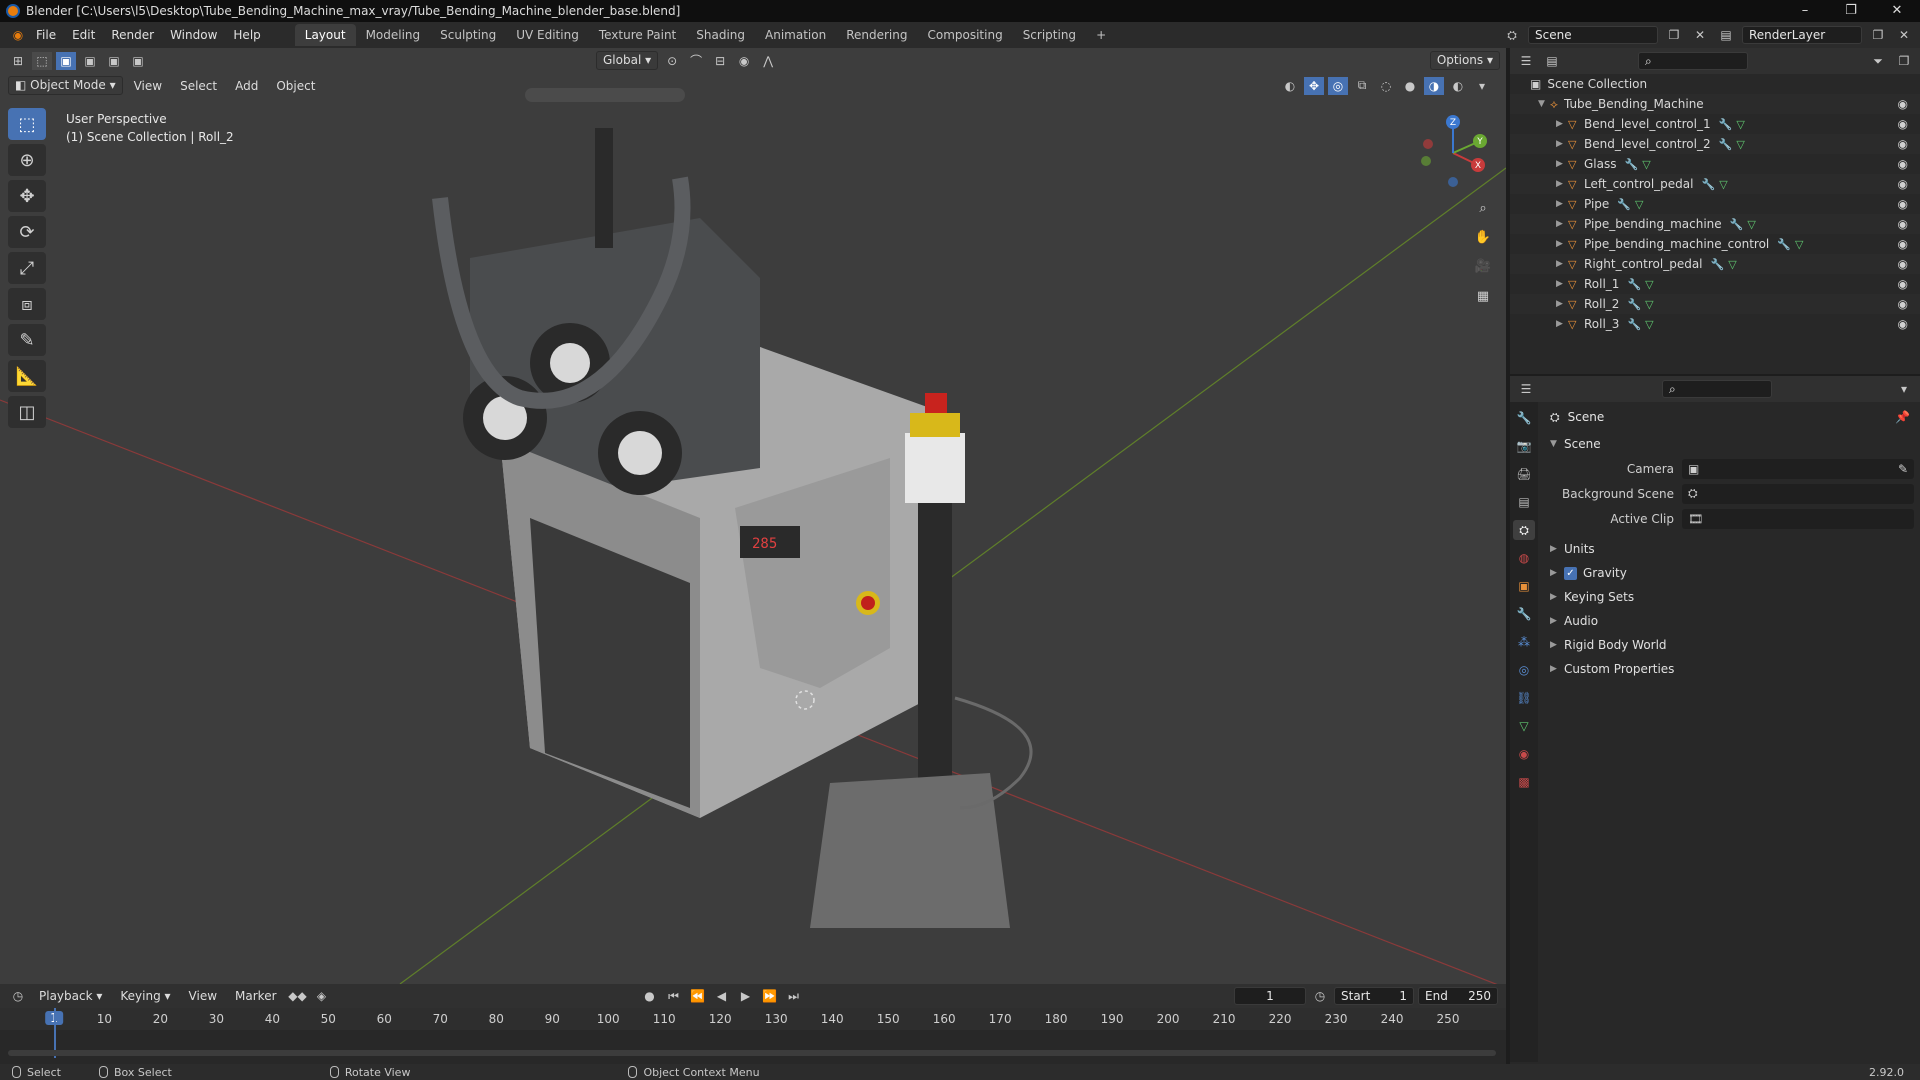 This screenshot has width=1920, height=1080. What do you see at coordinates (1524, 502) in the screenshot?
I see `view-layer-tab-icon: ▤` at bounding box center [1524, 502].